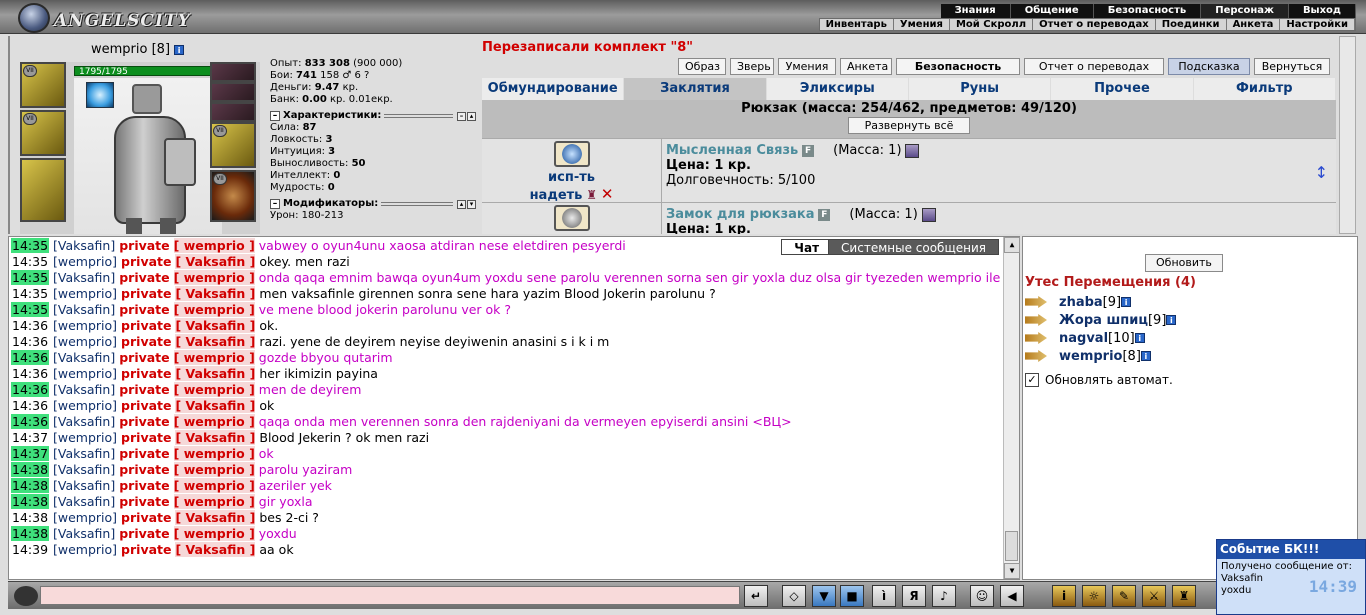  What do you see at coordinates (1011, 546) in the screenshot?
I see `scroll-thumb` at bounding box center [1011, 546].